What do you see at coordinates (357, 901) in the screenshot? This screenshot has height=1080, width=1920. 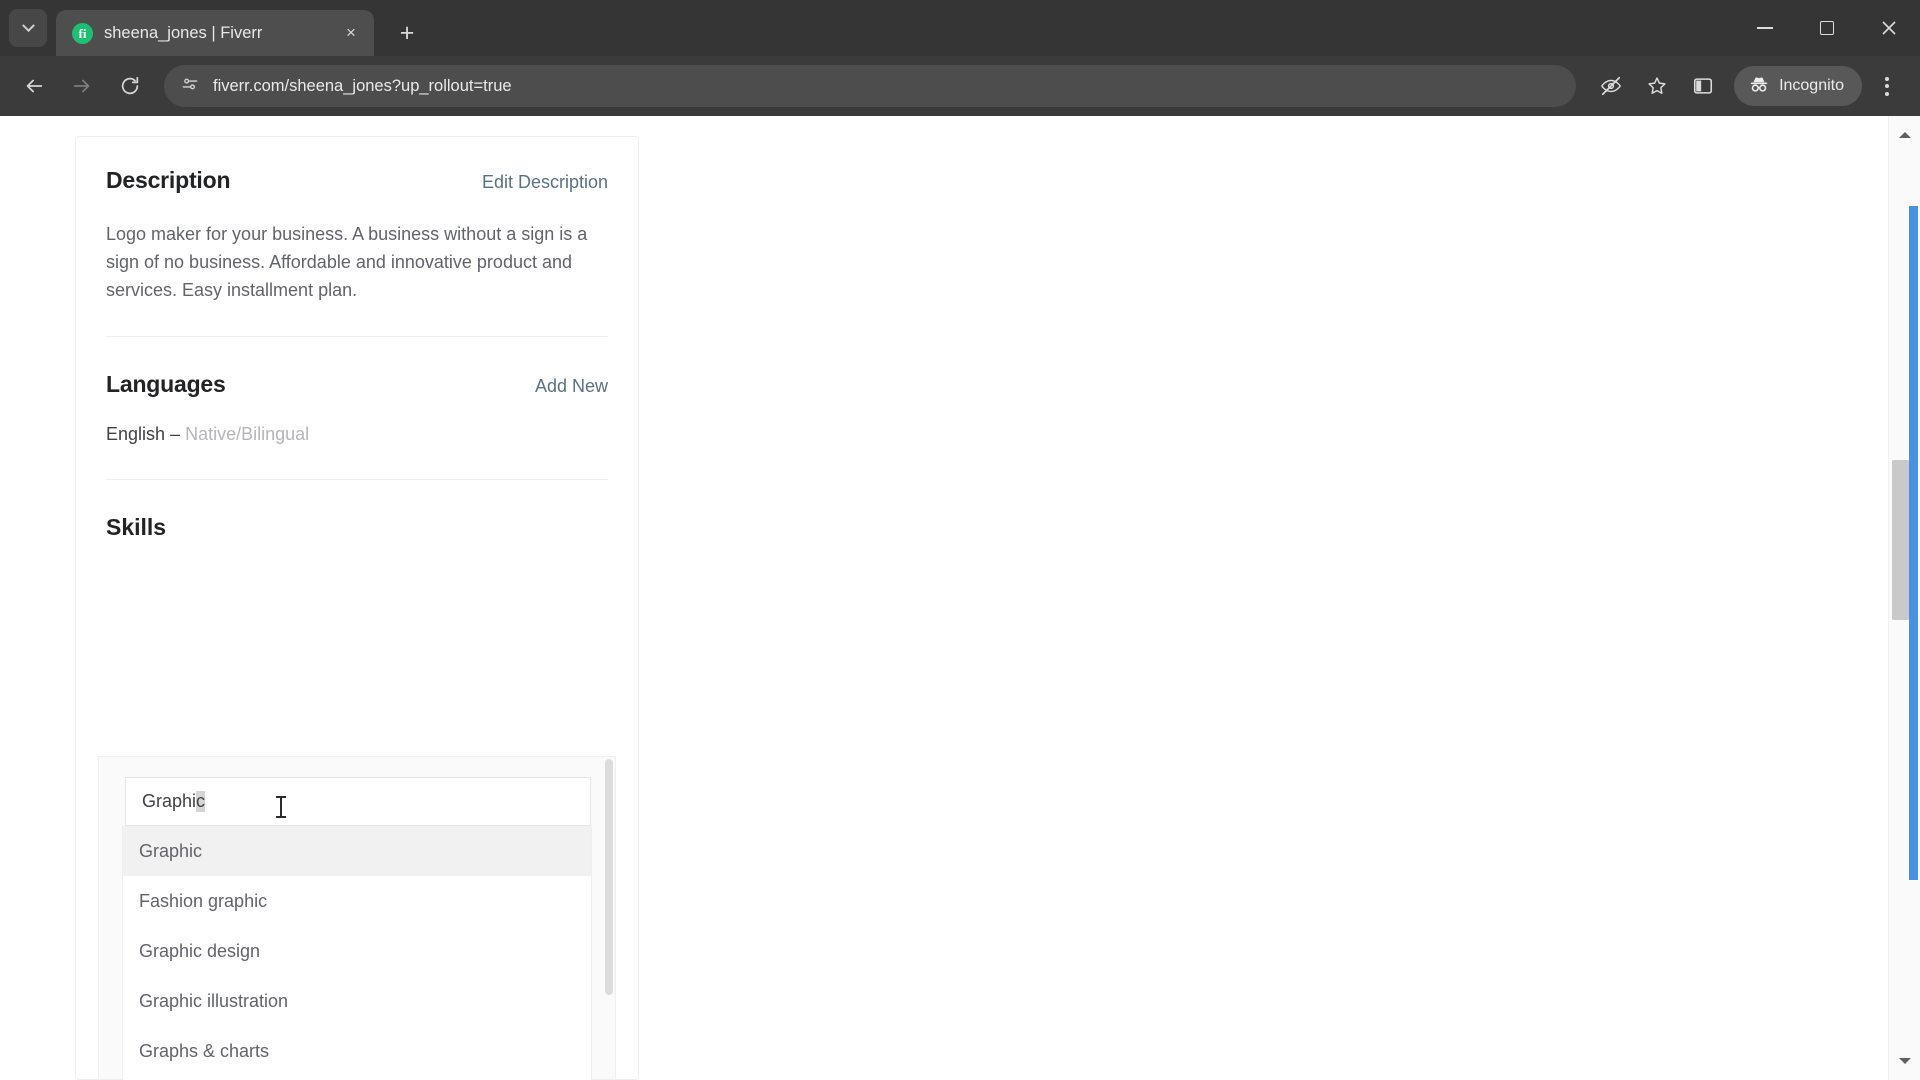 I see `suggestion-item: Fashion graphic` at bounding box center [357, 901].